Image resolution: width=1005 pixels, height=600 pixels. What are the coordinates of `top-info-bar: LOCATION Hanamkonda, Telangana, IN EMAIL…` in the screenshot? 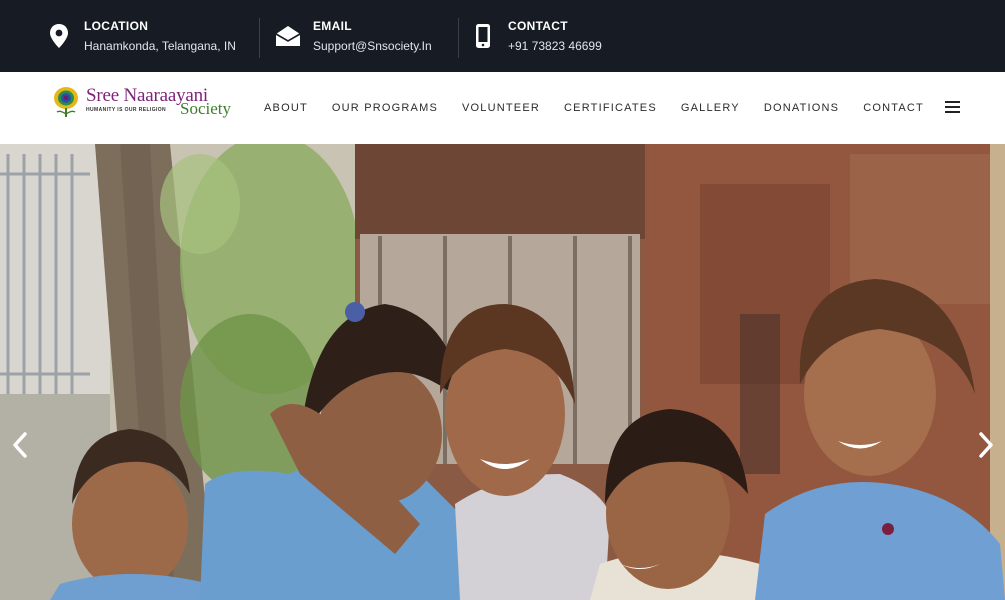 It's located at (502, 36).